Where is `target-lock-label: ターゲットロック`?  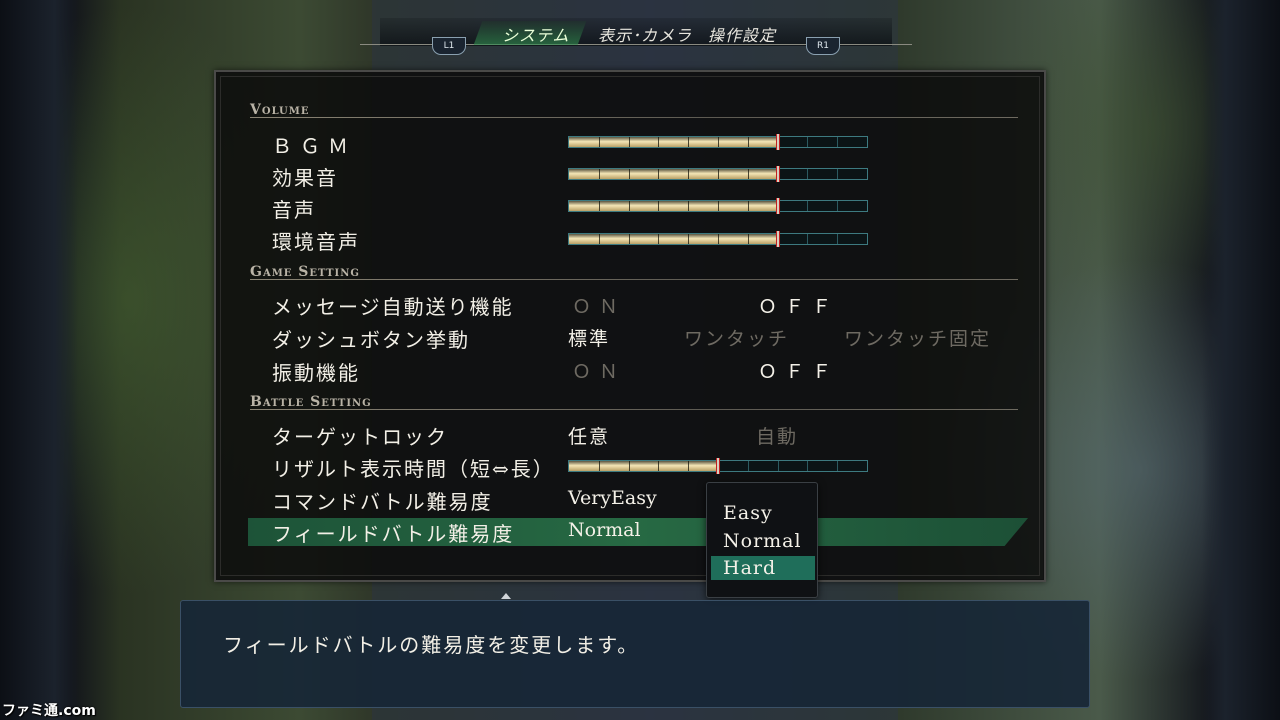
target-lock-label: ターゲットロック is located at coordinates (360, 437).